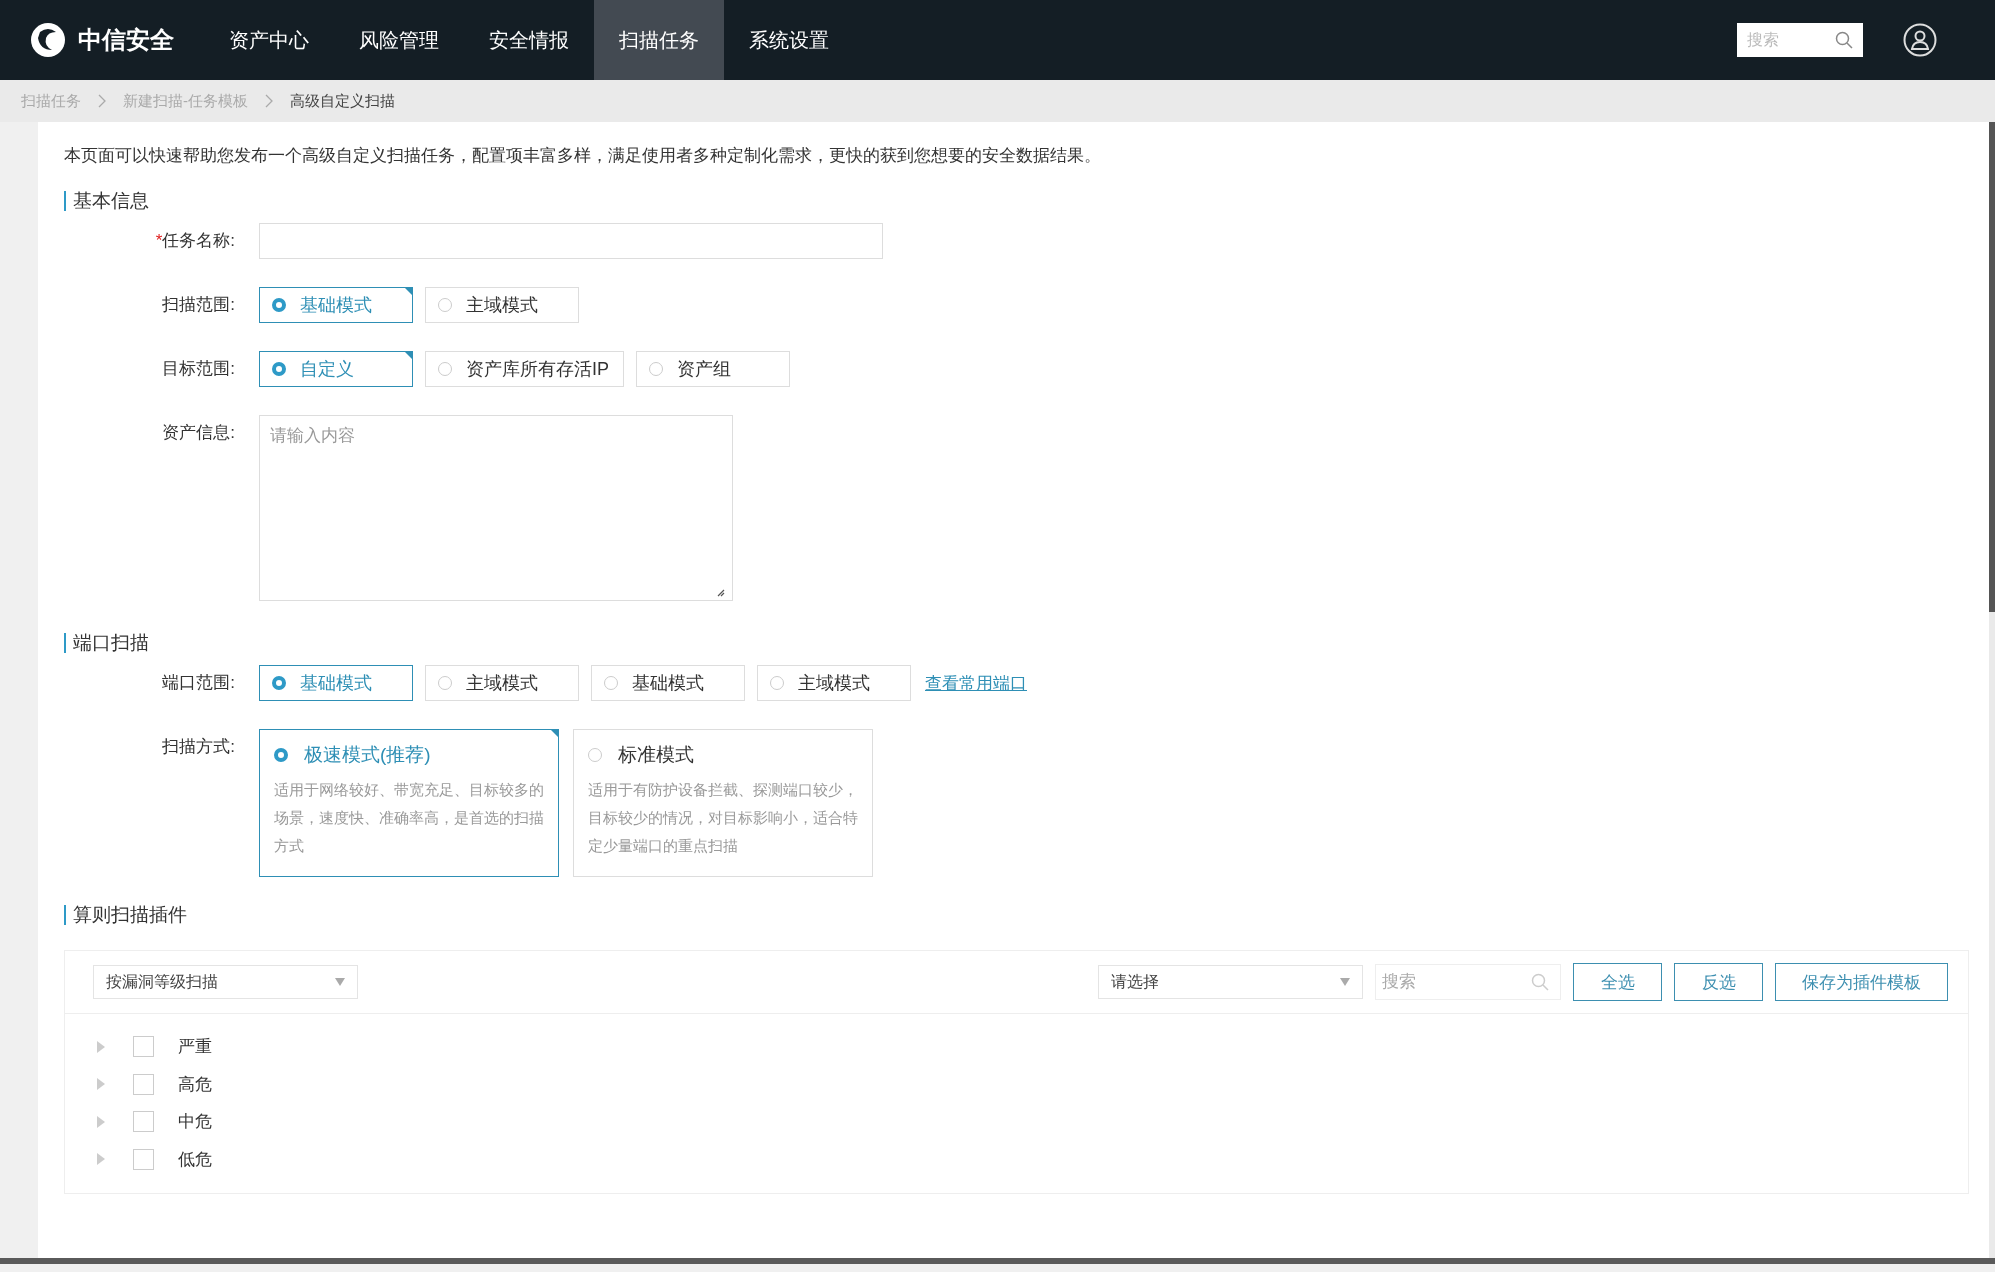  I want to click on scrollbar-thumb, so click(1992, 367).